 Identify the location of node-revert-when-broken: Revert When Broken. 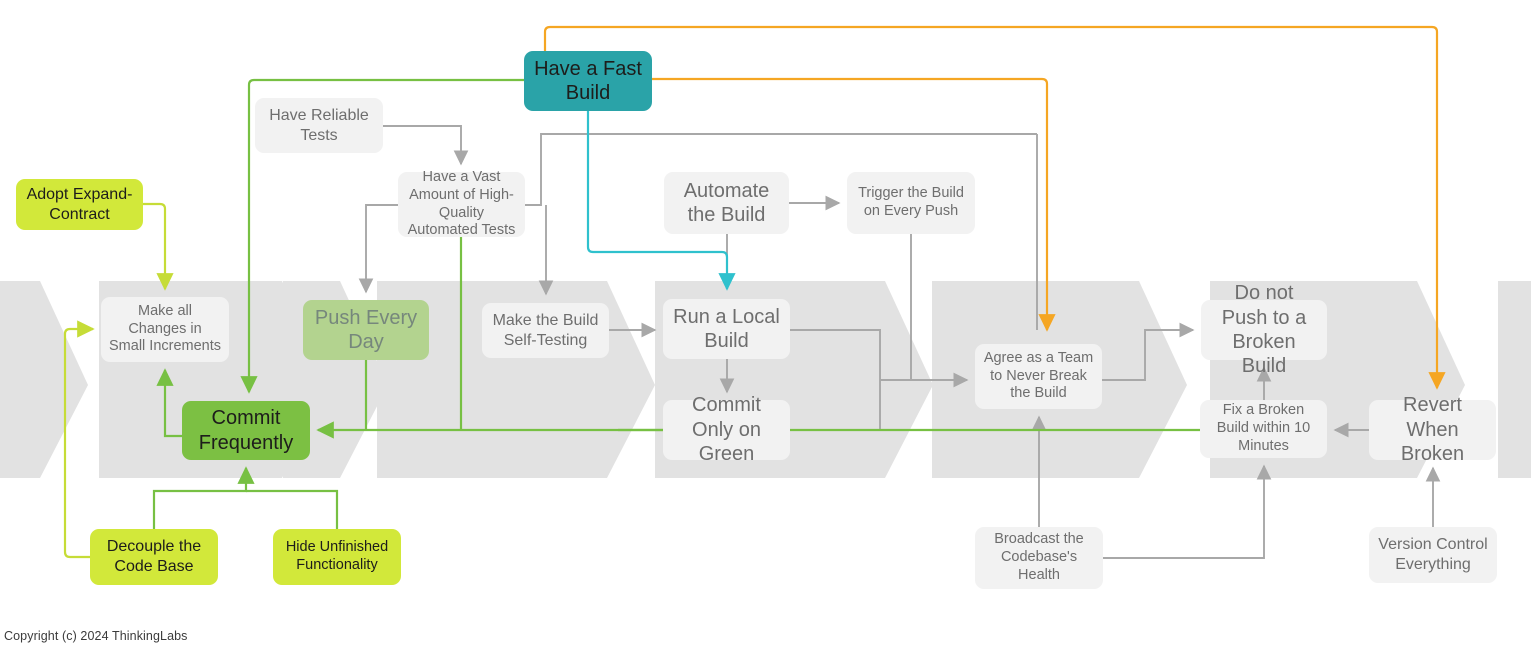
(1432, 429).